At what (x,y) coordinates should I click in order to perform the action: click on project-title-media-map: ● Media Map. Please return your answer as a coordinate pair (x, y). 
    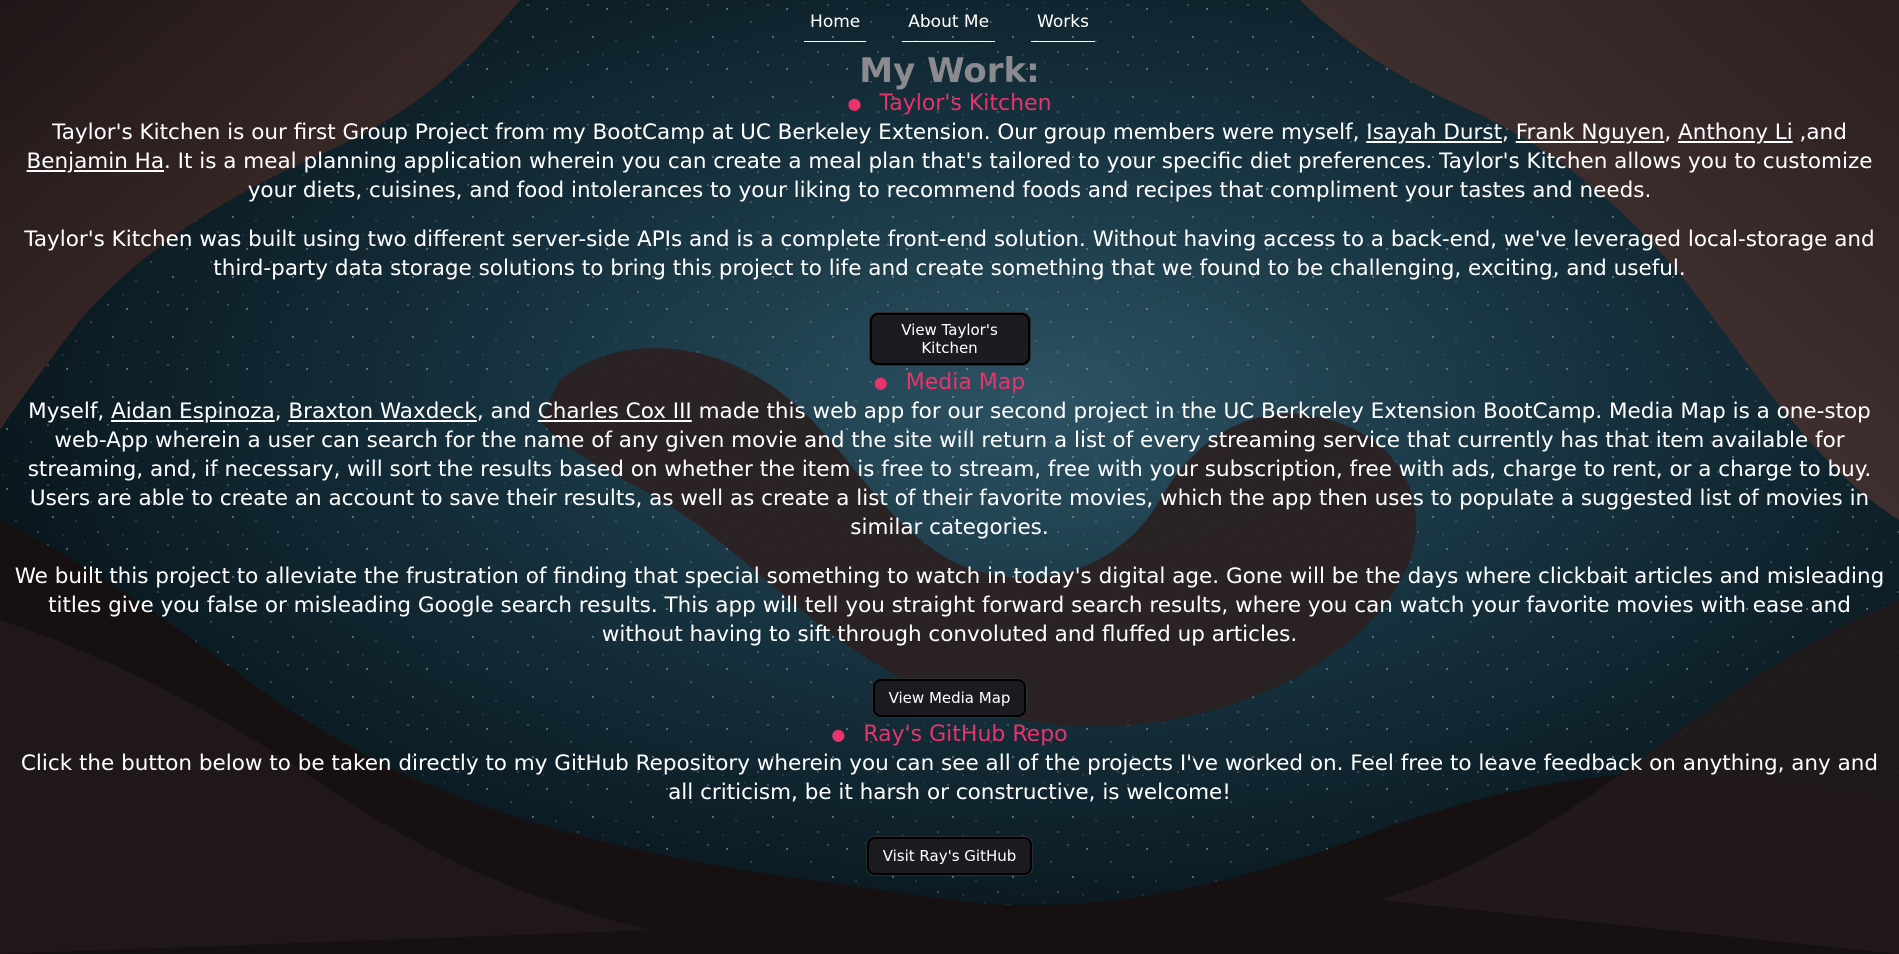
    Looking at the image, I should click on (949, 383).